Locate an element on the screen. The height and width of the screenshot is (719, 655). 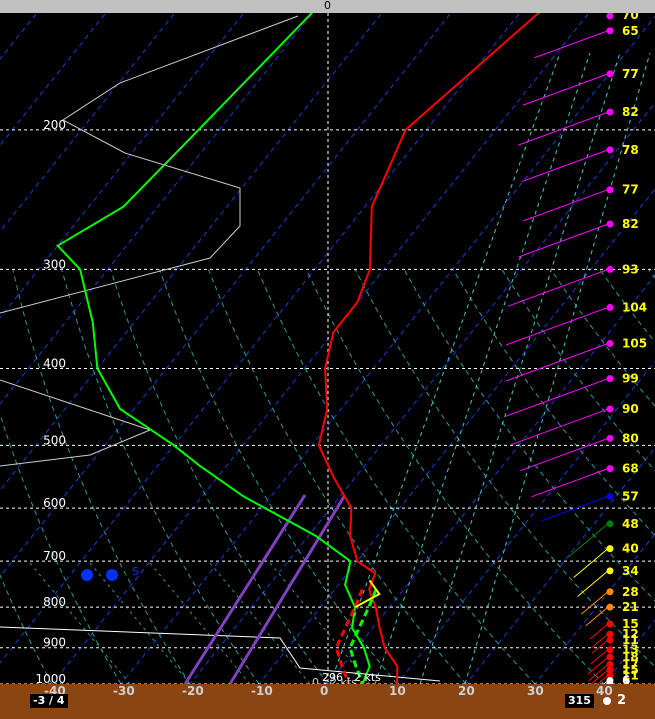
wind-speed-label: 99 is located at coordinates (630, 379).